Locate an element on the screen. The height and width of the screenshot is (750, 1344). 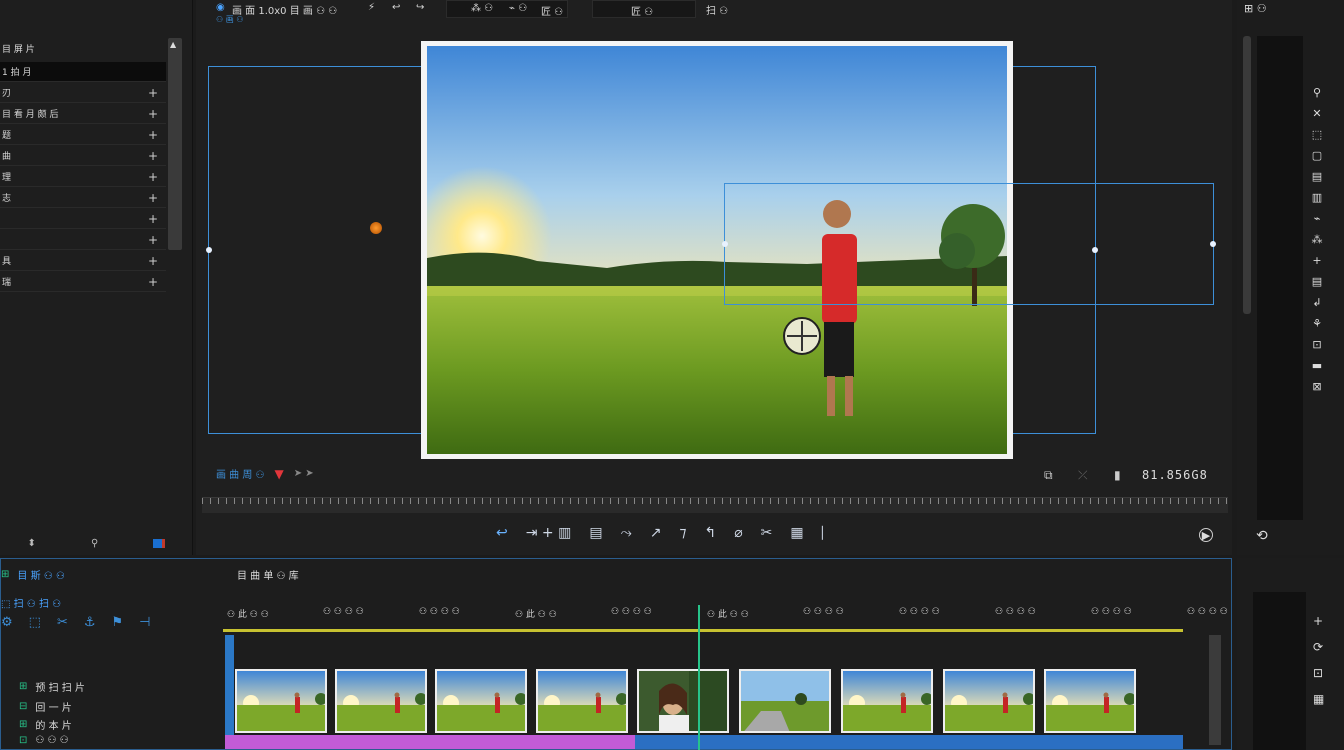
chevron-up-icon: ▲ is located at coordinates (173, 44).